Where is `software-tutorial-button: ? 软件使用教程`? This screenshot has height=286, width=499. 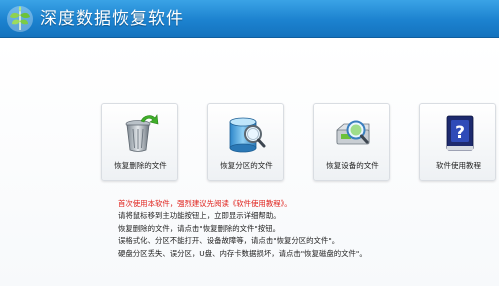 software-tutorial-button: ? 软件使用教程 is located at coordinates (457, 142).